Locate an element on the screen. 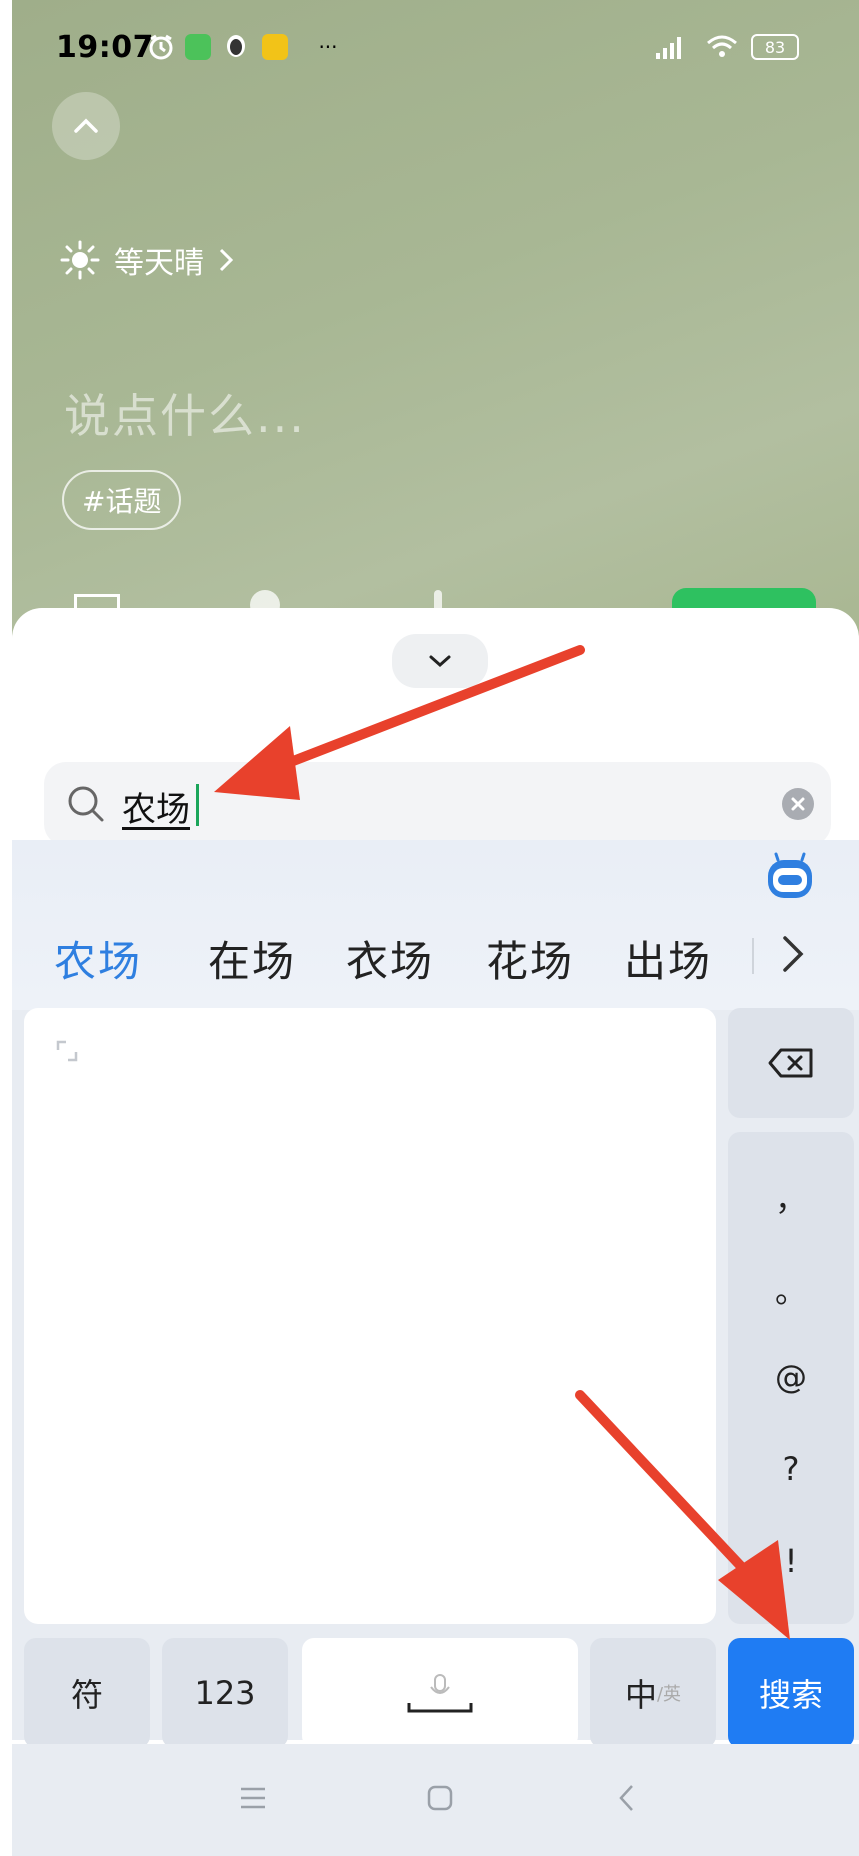 The image size is (859, 1856). status-time: 19:07 is located at coordinates (105, 47).